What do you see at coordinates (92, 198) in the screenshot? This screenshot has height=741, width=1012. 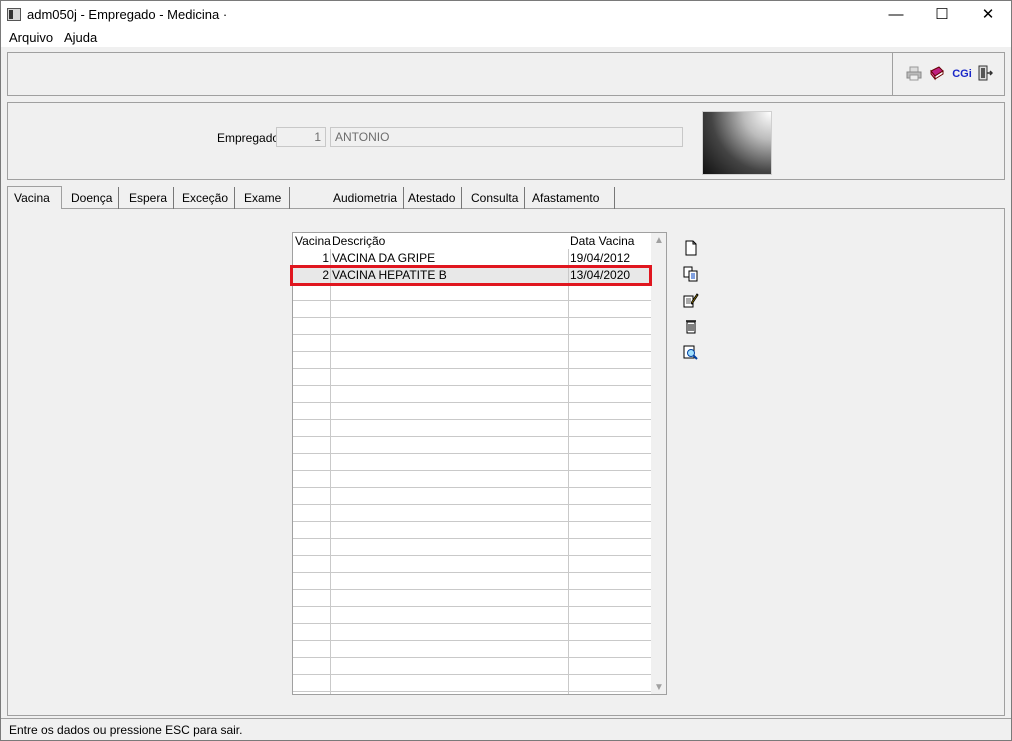 I see `tab-doenca: Doença` at bounding box center [92, 198].